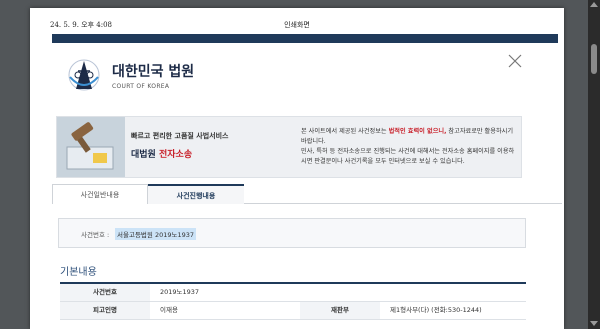  What do you see at coordinates (105, 310) in the screenshot?
I see `table-header-cell: 피고인명` at bounding box center [105, 310].